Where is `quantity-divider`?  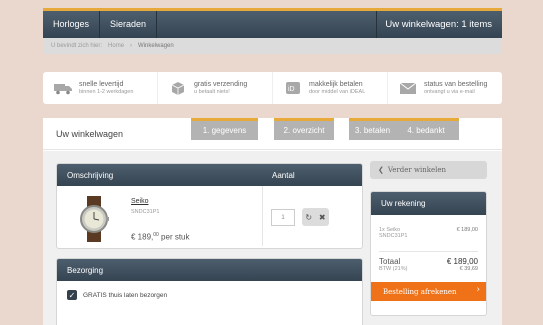 quantity-divider is located at coordinates (262, 216).